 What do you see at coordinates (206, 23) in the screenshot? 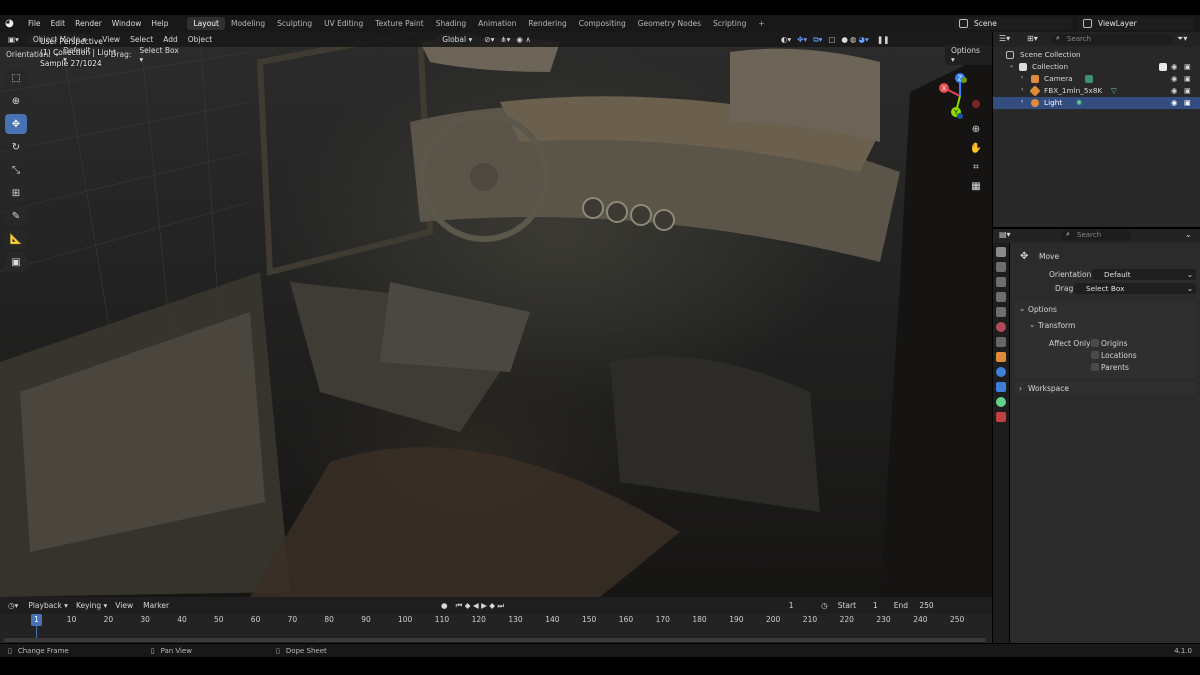
I see `tab-layout: Layout` at bounding box center [206, 23].